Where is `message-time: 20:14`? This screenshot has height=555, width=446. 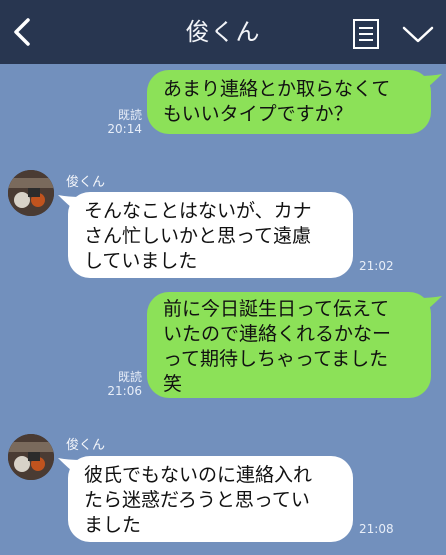 message-time: 20:14 is located at coordinates (124, 129).